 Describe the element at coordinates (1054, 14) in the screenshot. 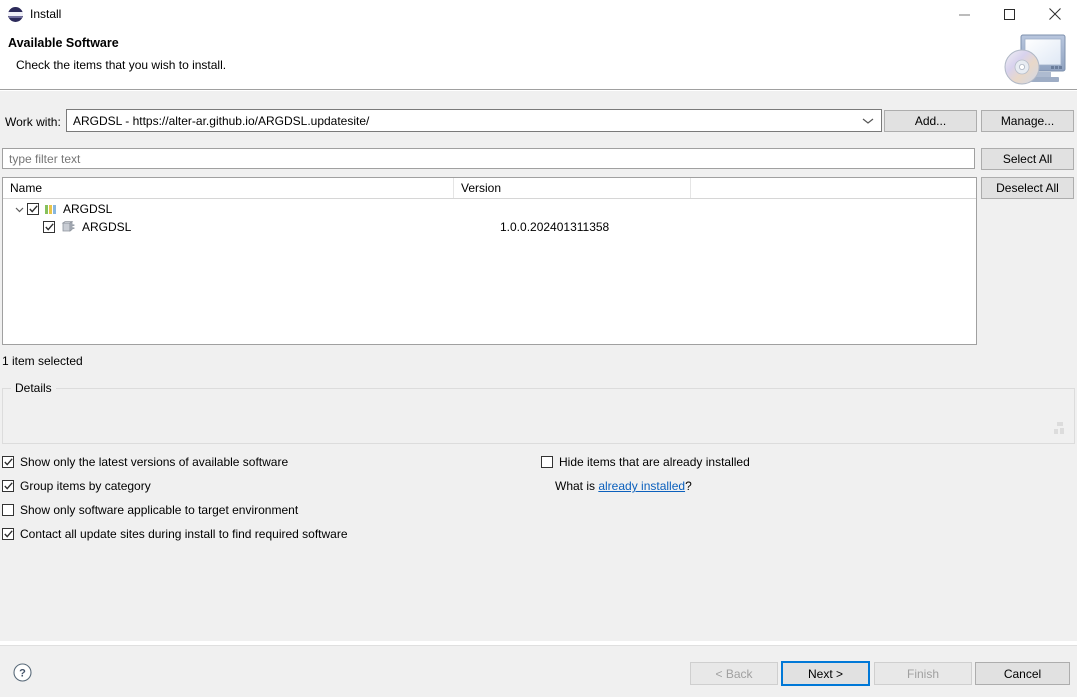

I see `close-icon` at that location.